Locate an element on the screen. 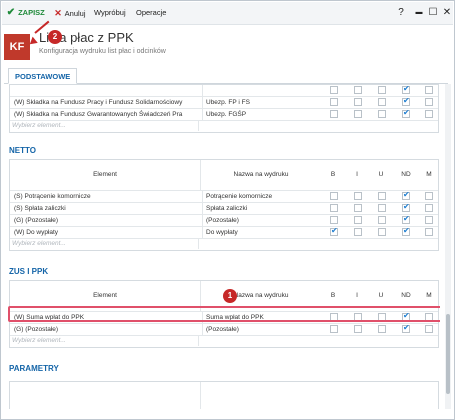 The image size is (455, 420). close-x-icon: ✕ is located at coordinates (58, 13).